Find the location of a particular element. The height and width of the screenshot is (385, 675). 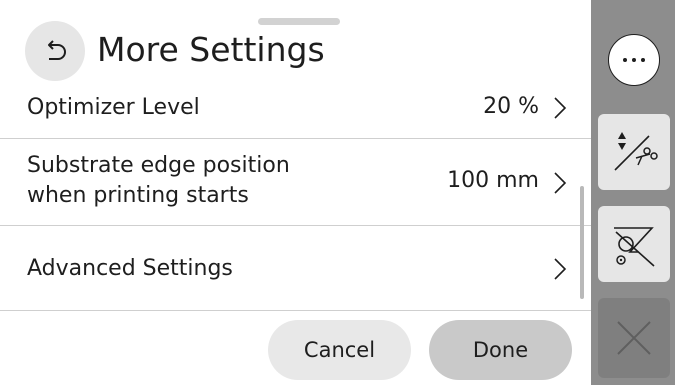

setting-value: 100 mm is located at coordinates (493, 180).